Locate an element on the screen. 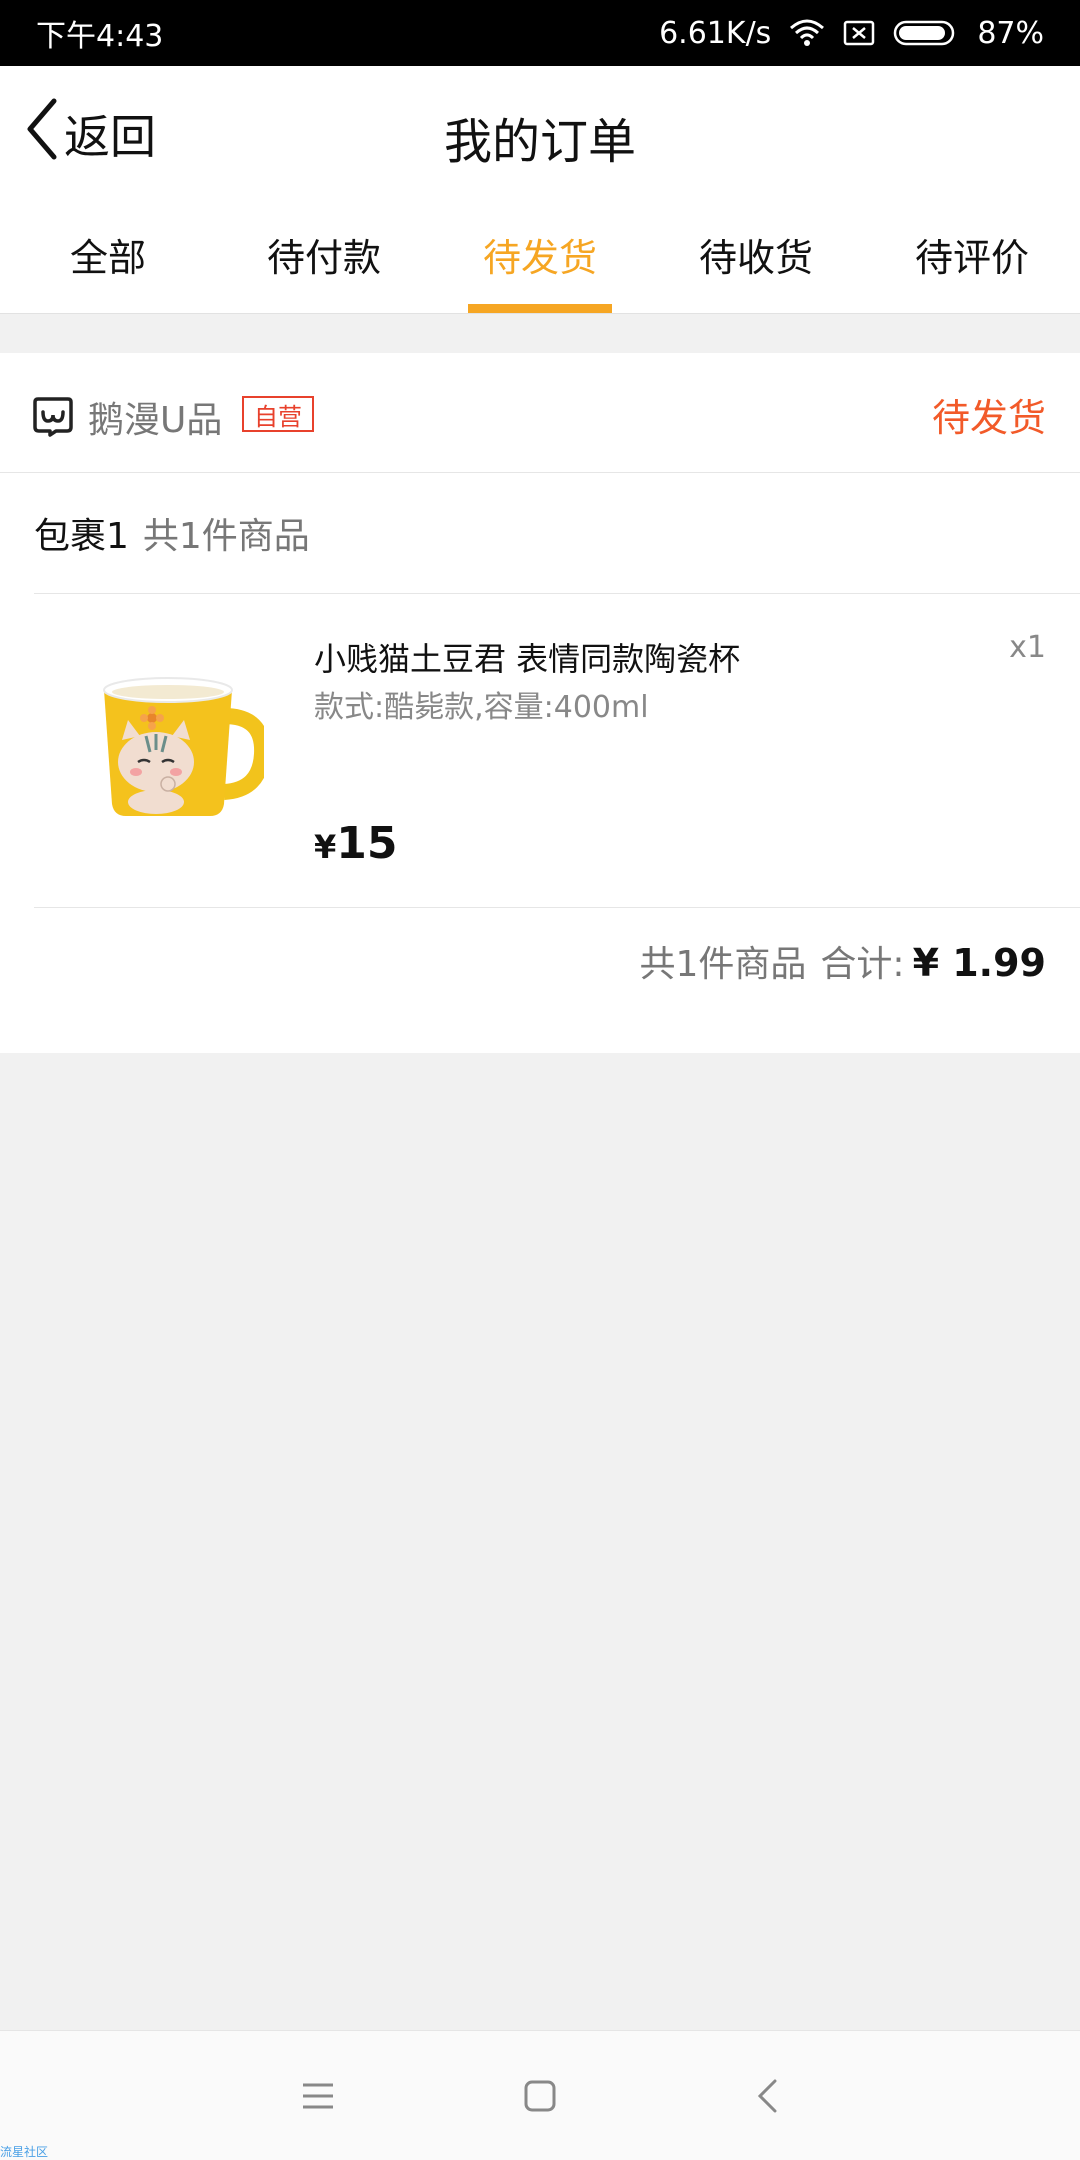 The width and height of the screenshot is (1080, 2160). product-price: ¥15 is located at coordinates (356, 843).